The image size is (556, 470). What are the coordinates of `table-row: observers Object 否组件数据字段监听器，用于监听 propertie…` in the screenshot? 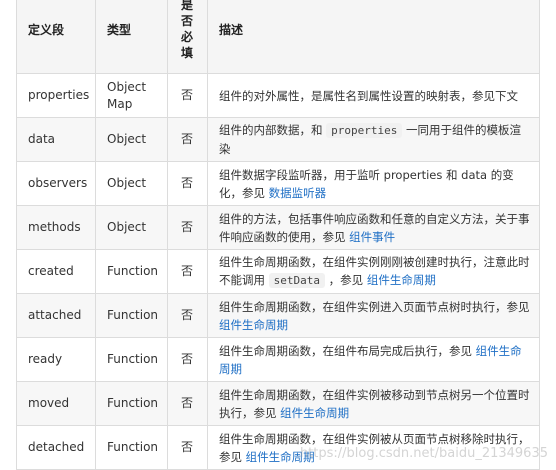 It's located at (278, 183).